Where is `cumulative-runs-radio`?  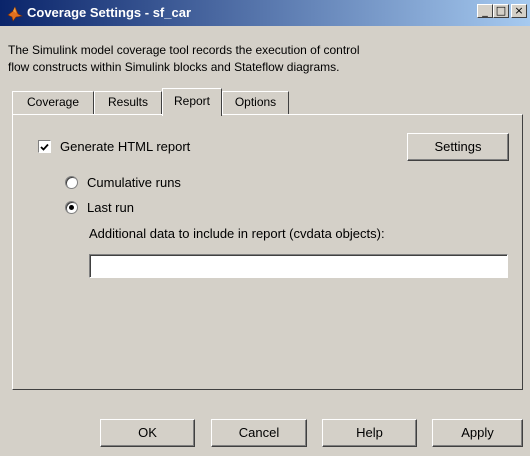 cumulative-runs-radio is located at coordinates (71, 182).